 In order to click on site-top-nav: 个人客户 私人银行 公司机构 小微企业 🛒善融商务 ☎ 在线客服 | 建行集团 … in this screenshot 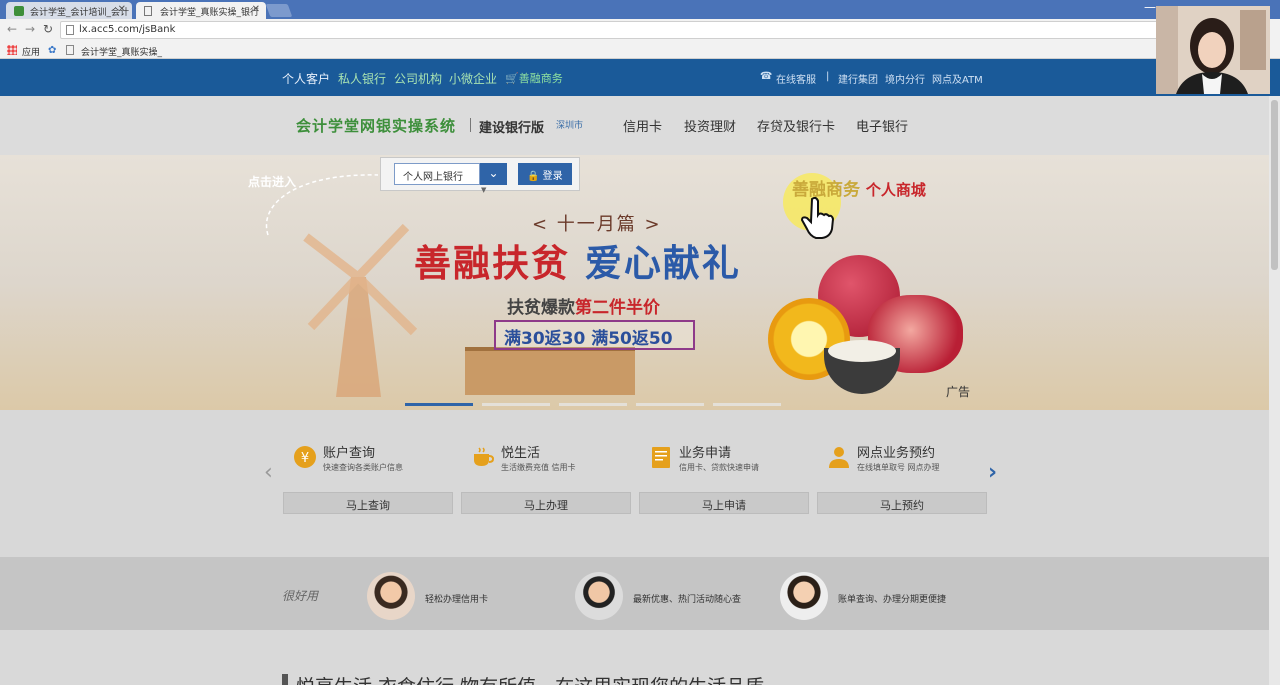, I will do `click(640, 77)`.